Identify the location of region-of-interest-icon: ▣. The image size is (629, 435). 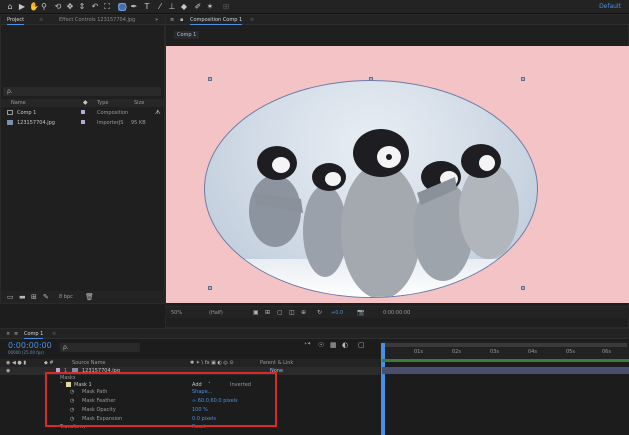
(256, 312).